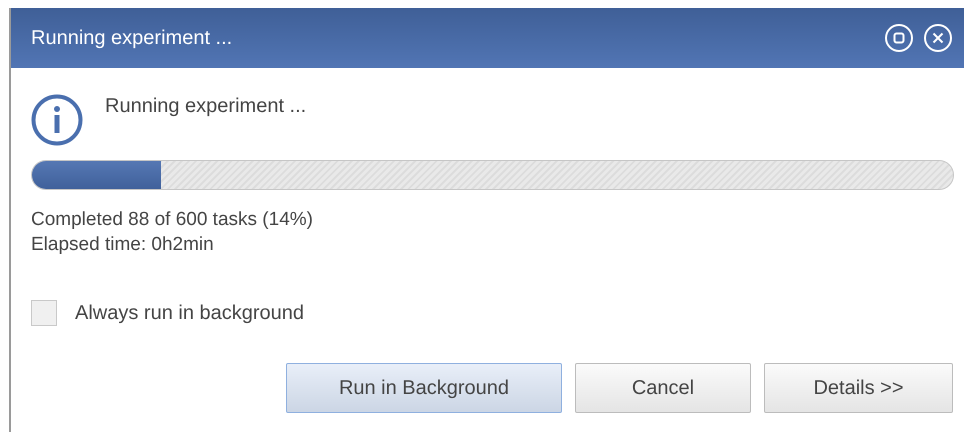  I want to click on dialog-button: Details >>, so click(858, 388).